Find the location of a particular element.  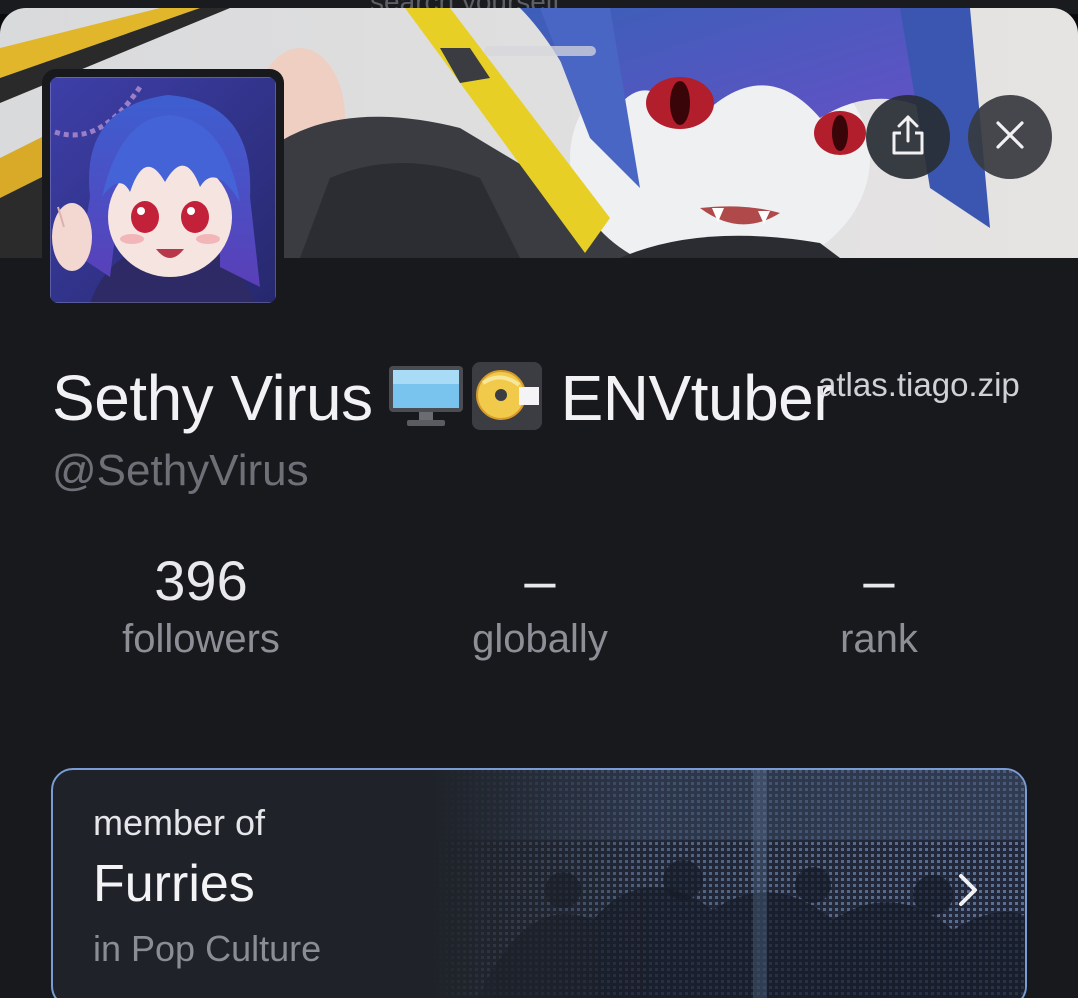

share-button is located at coordinates (908, 137).